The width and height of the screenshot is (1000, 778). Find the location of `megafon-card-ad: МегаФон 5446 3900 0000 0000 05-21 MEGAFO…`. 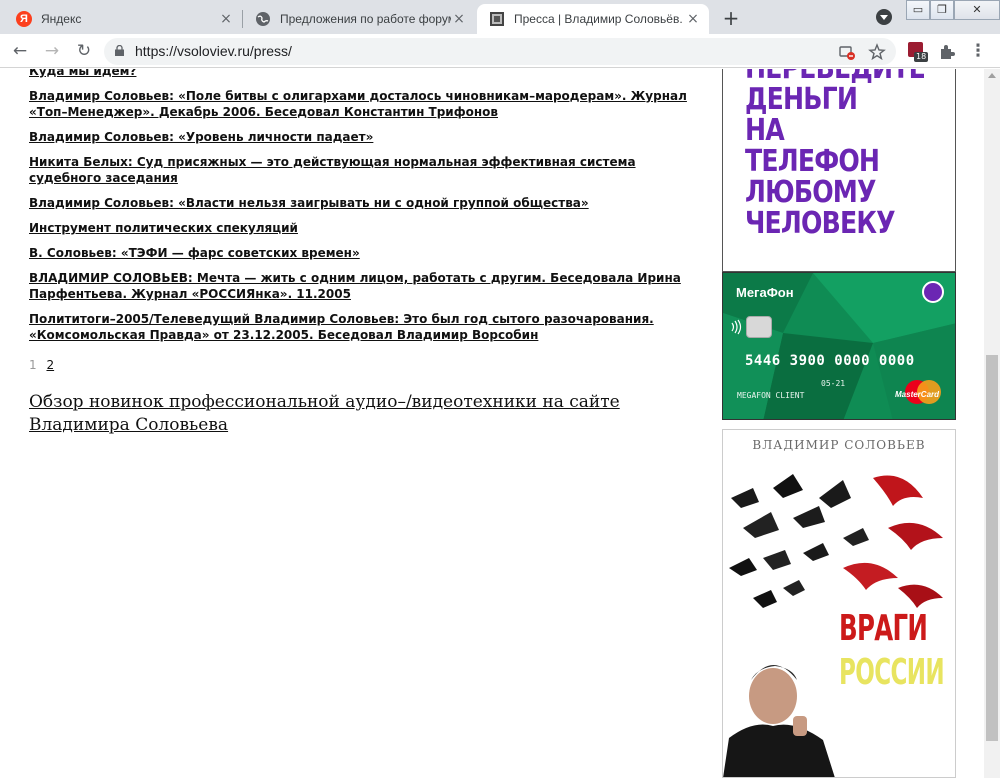

megafon-card-ad: МегаФон 5446 3900 0000 0000 05-21 MEGAFO… is located at coordinates (839, 346).